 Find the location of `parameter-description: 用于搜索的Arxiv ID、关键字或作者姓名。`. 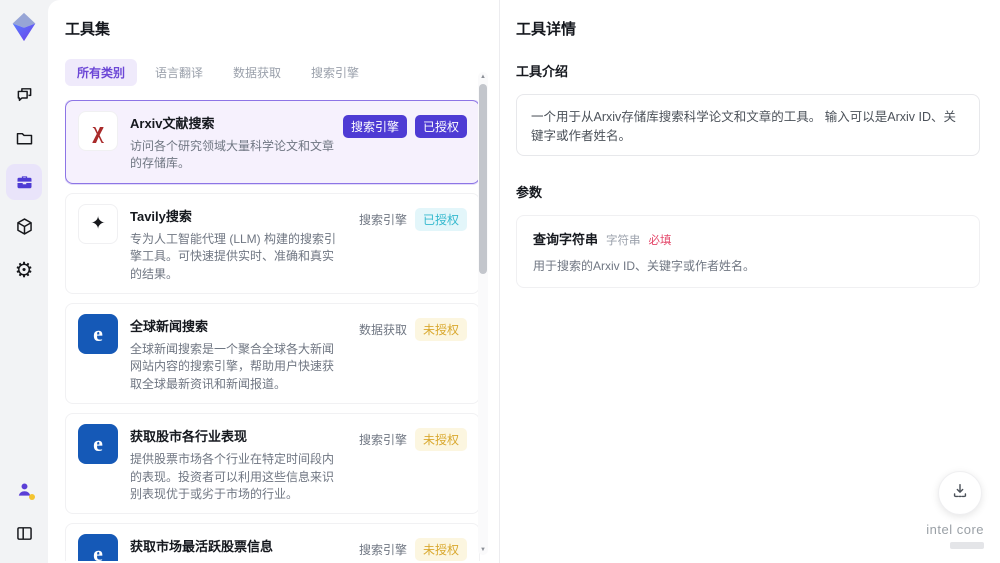

parameter-description: 用于搜索的Arxiv ID、关键字或作者姓名。 is located at coordinates (644, 266).